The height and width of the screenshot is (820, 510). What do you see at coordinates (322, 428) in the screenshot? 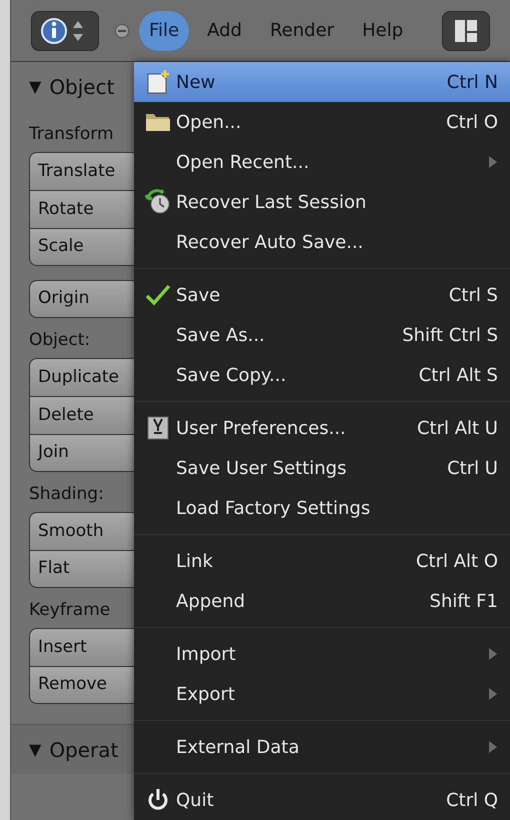
I see `menu-item: User Preferences... Ctrl Alt U` at bounding box center [322, 428].